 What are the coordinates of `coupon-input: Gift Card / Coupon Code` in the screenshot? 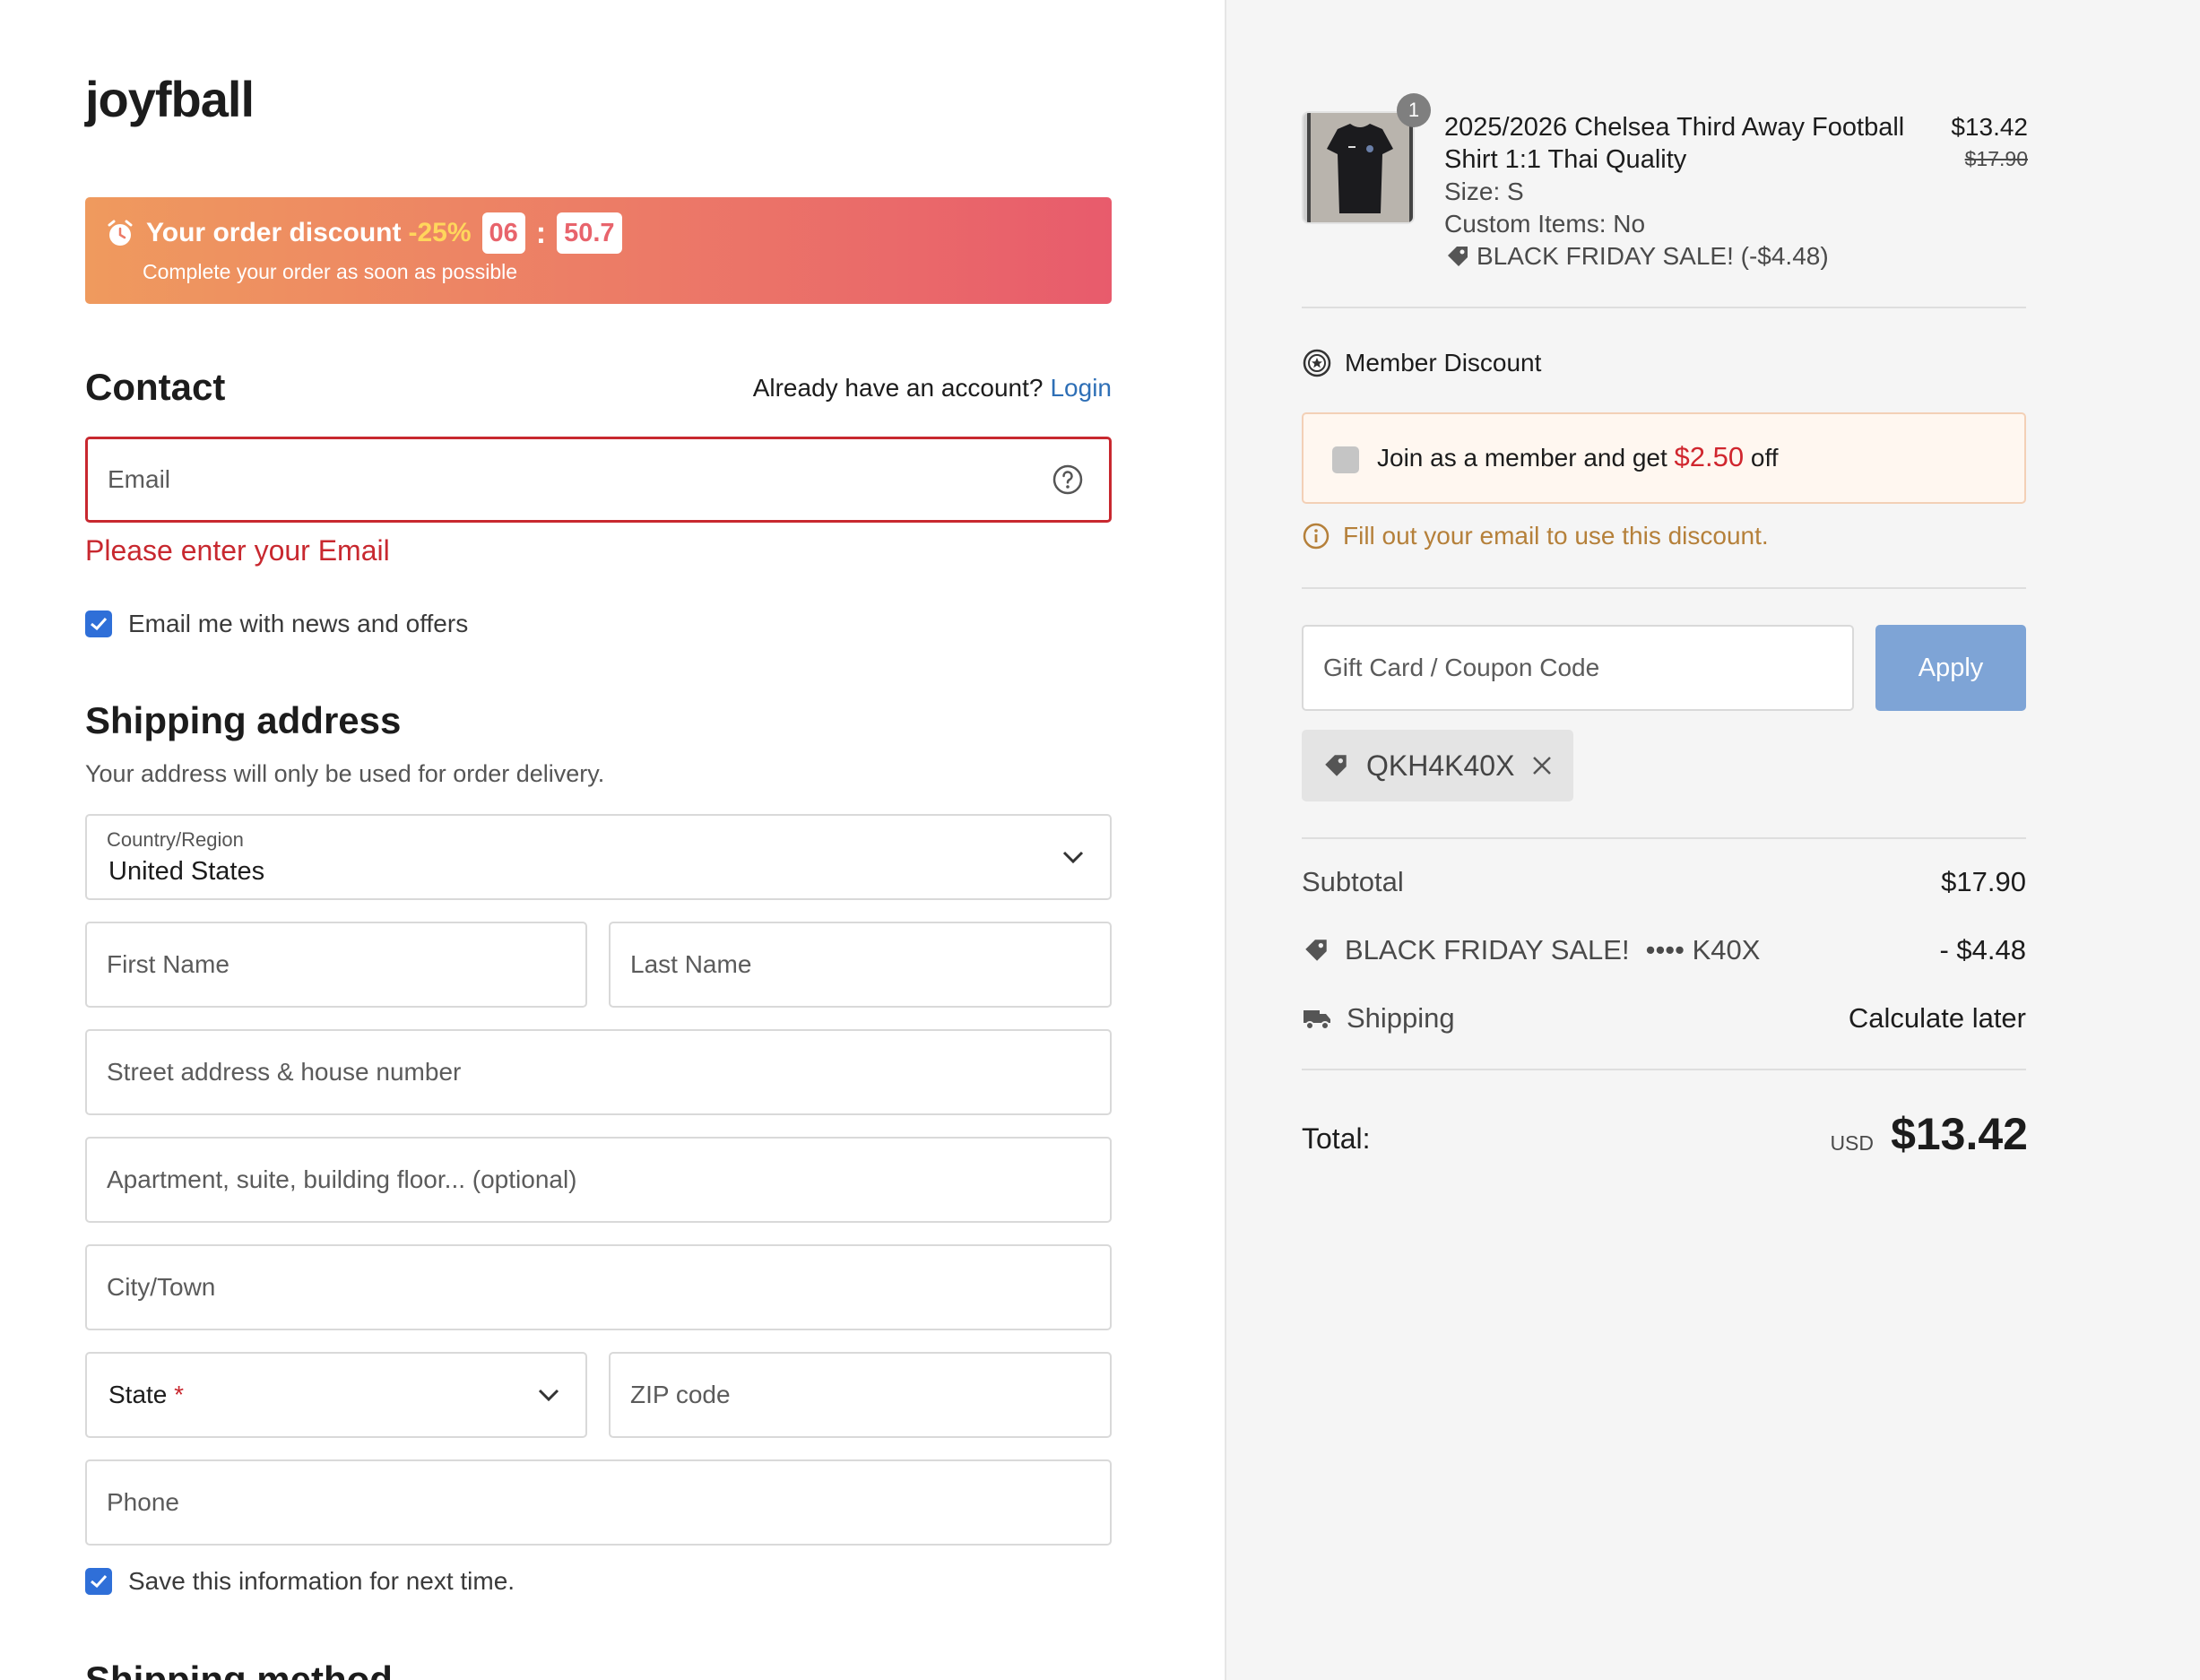 It's located at (1578, 668).